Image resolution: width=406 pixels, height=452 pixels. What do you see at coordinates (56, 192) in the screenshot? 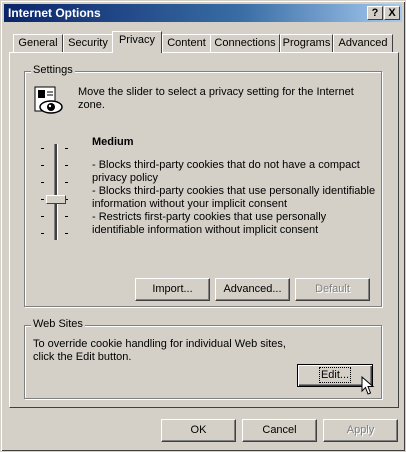
I see `privacy-slider` at bounding box center [56, 192].